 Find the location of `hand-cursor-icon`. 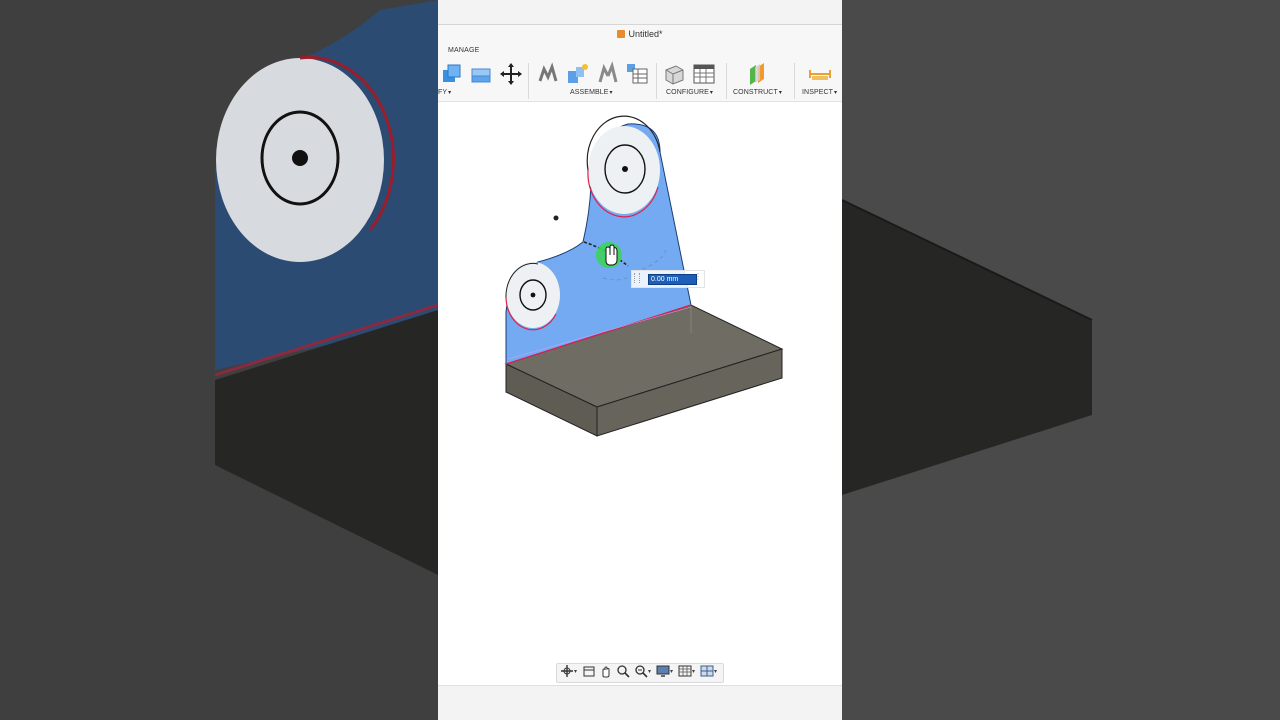

hand-cursor-icon is located at coordinates (611, 255).